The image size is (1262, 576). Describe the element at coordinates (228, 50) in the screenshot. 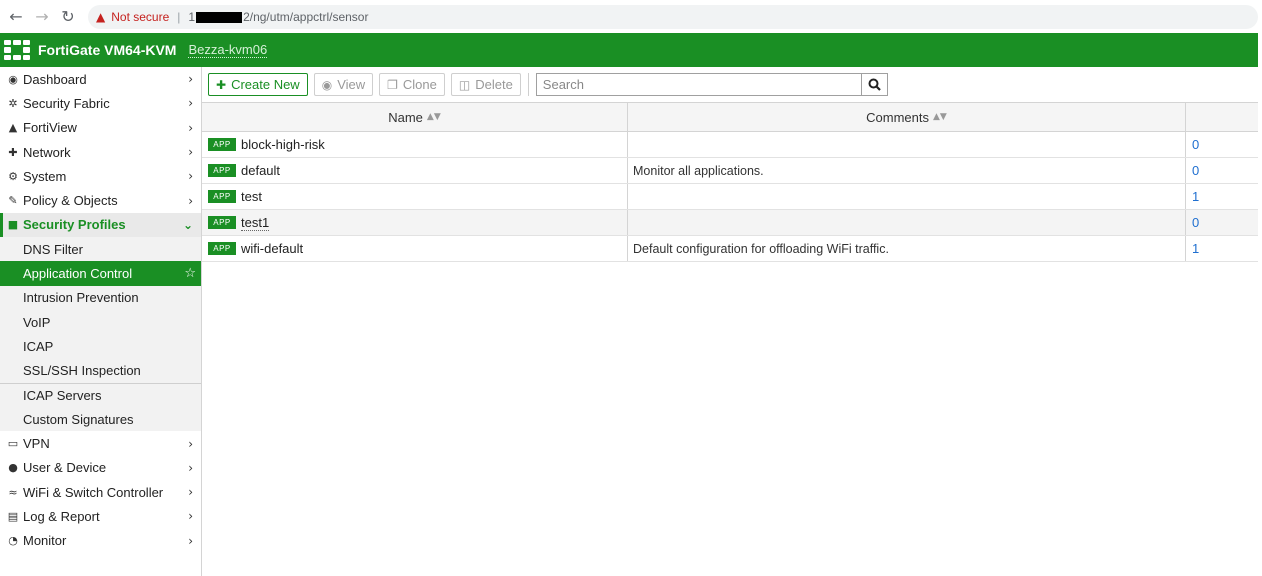

I see `hostname-link: Bezza-kvm06` at that location.